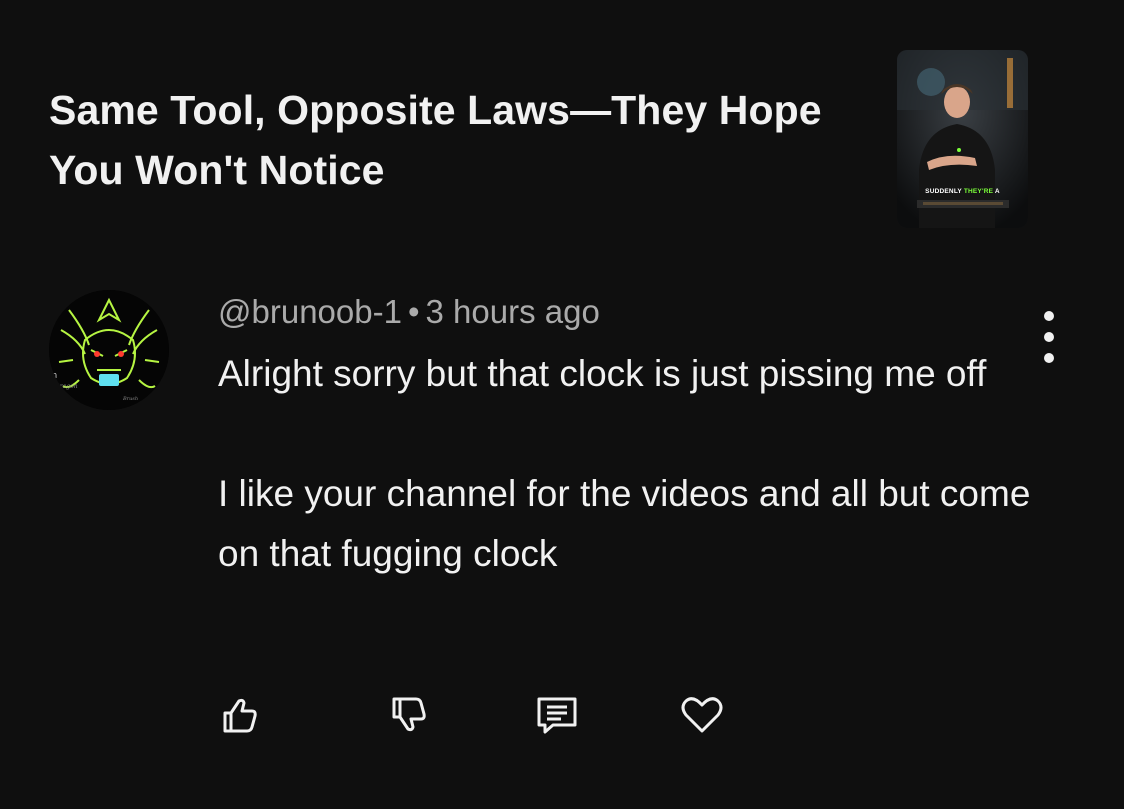  I want to click on heart-icon, so click(702, 715).